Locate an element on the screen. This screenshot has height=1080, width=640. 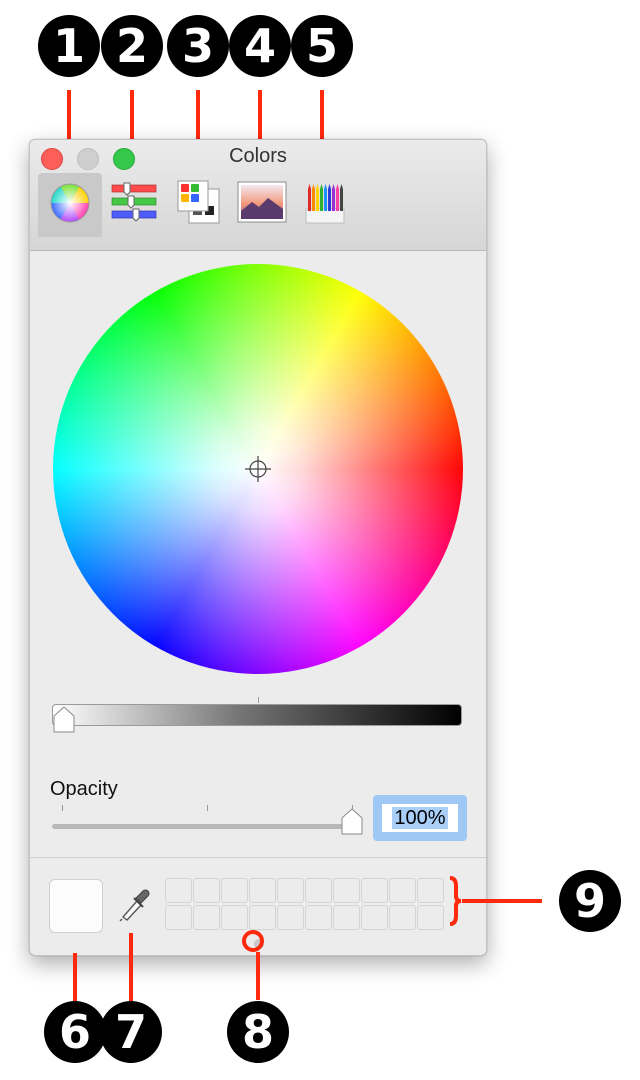
callout-1: 1 is located at coordinates (69, 46).